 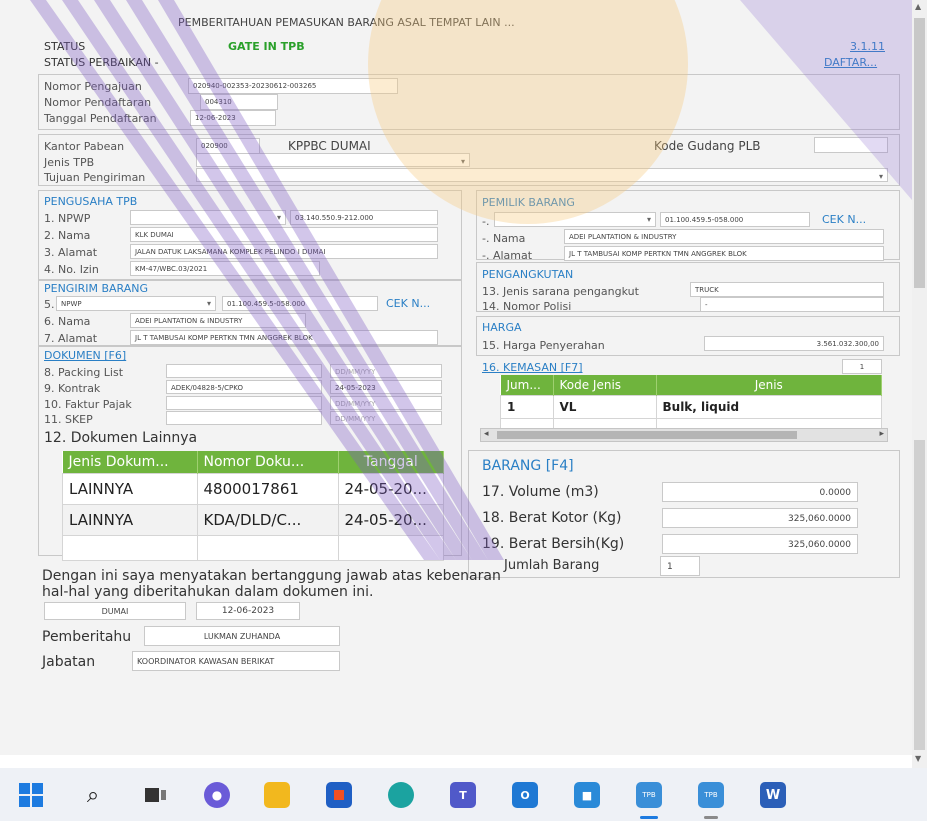 I want to click on nomor-pendaftaran-label: Nomor Pendaftaran, so click(x=98, y=102).